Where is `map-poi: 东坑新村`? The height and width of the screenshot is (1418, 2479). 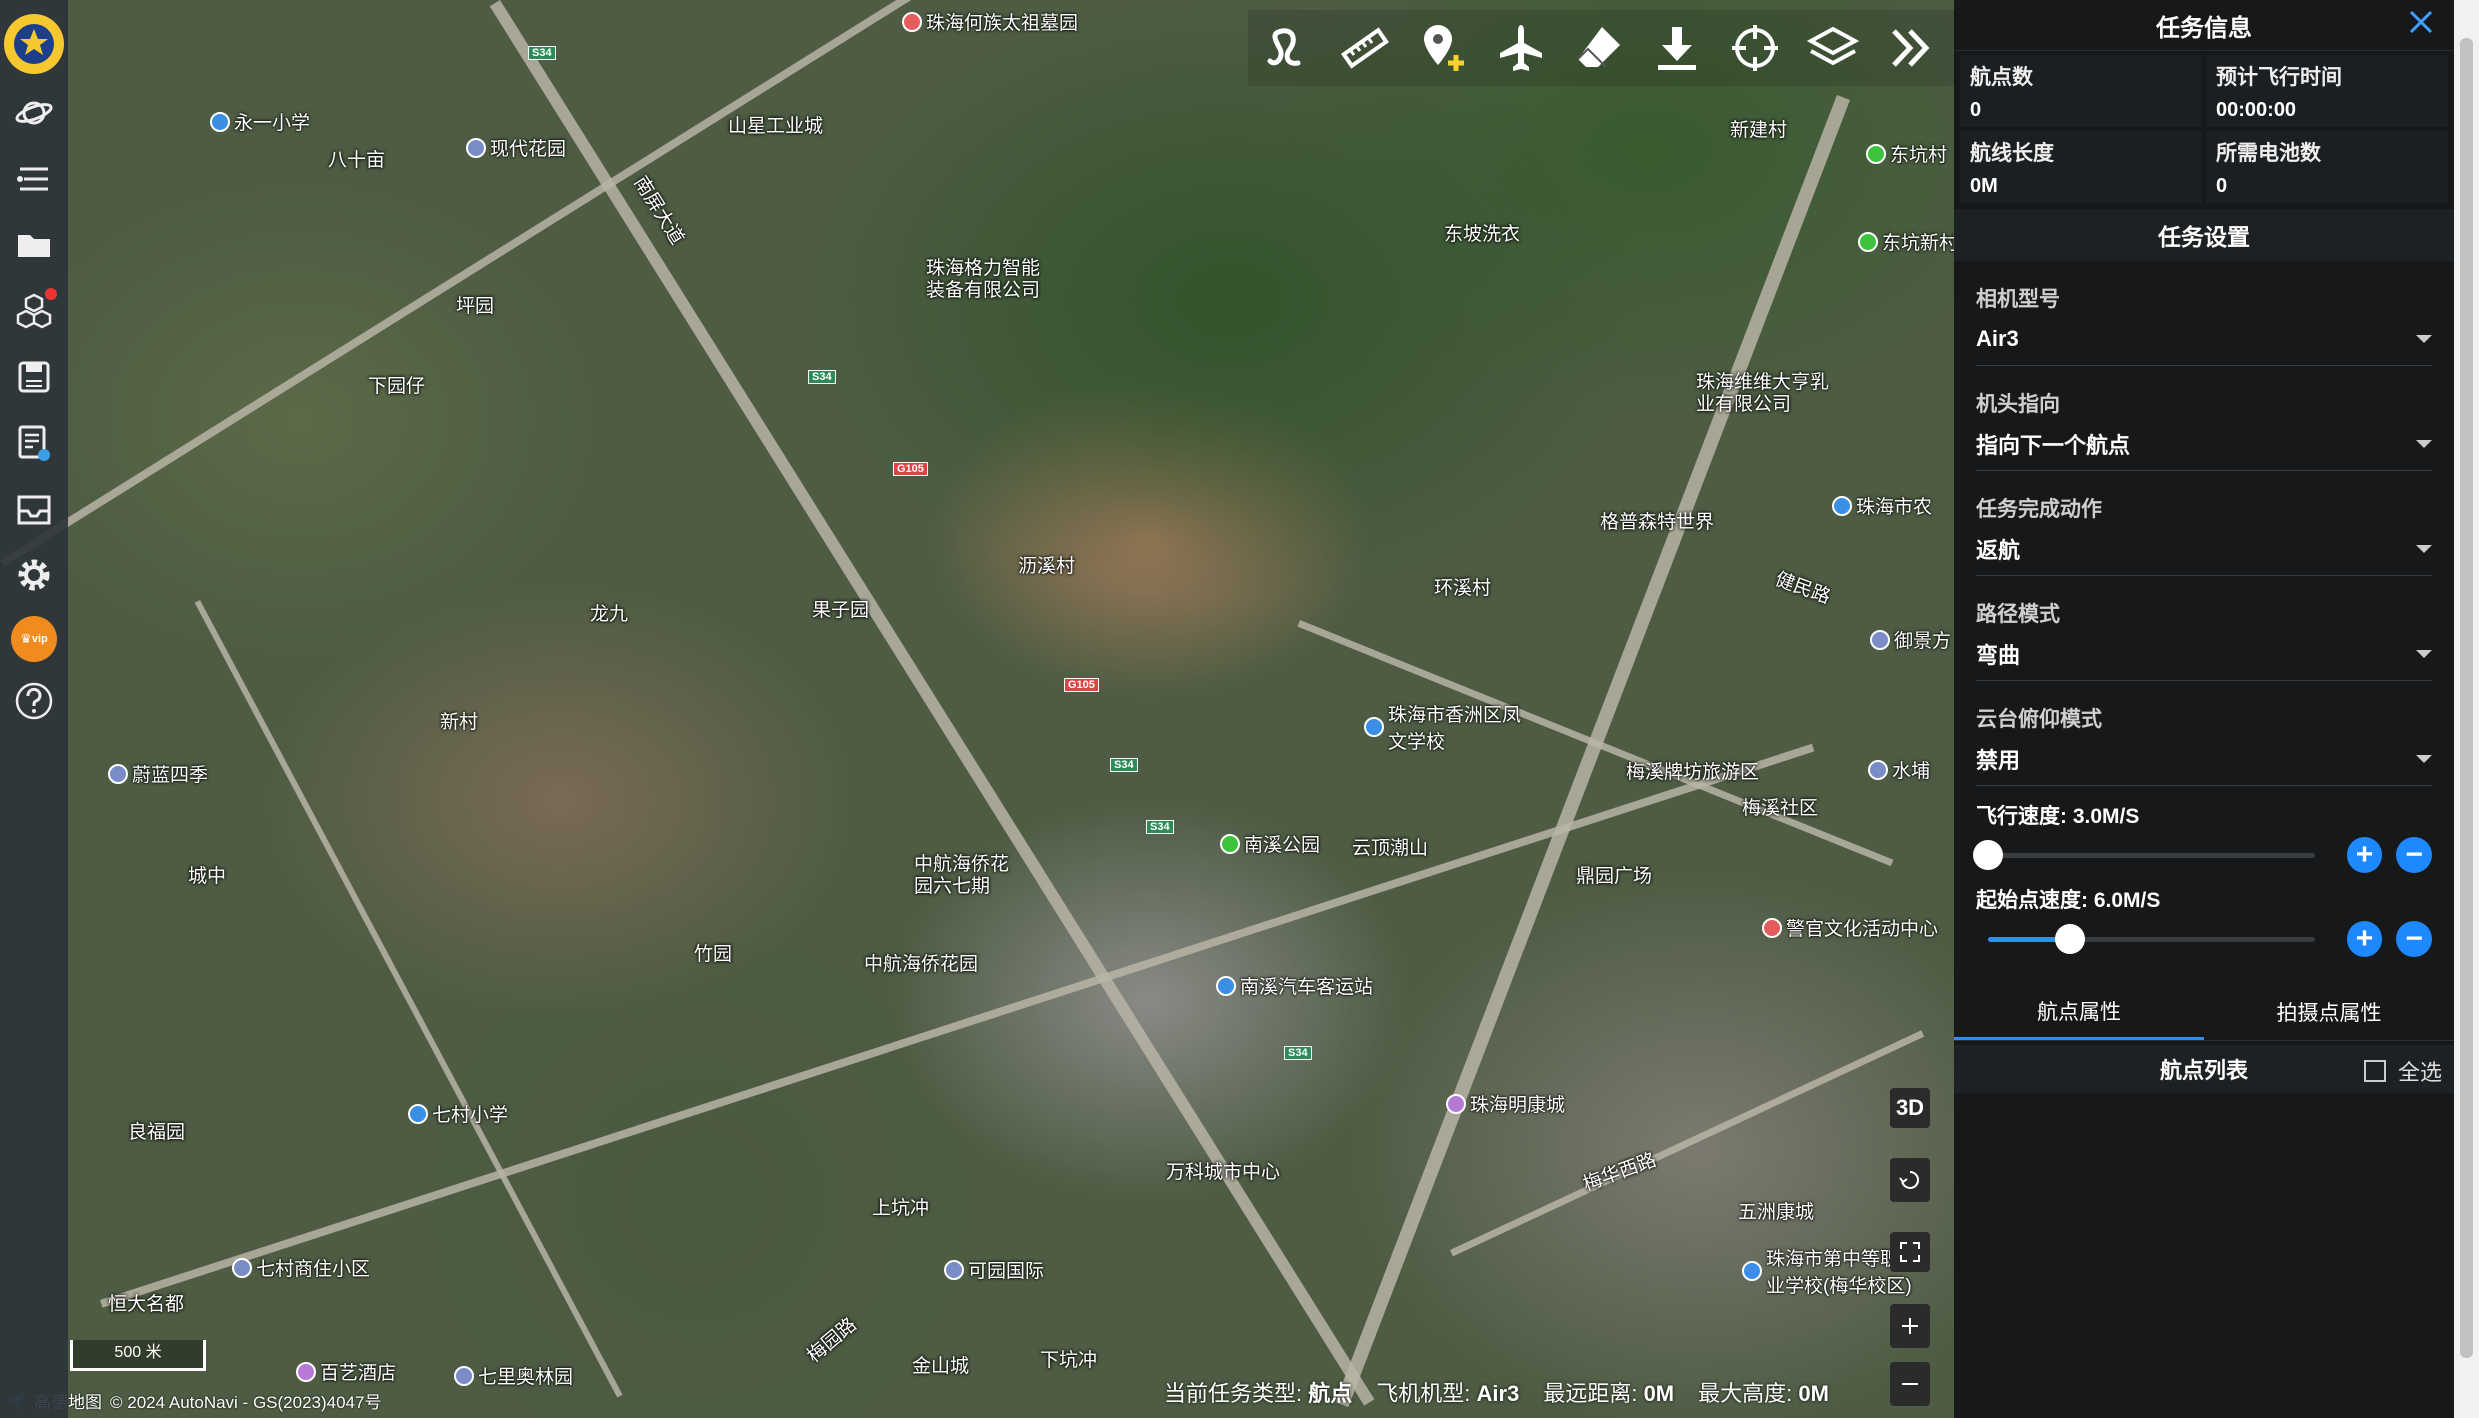
map-poi: 东坑新村 is located at coordinates (1906, 241).